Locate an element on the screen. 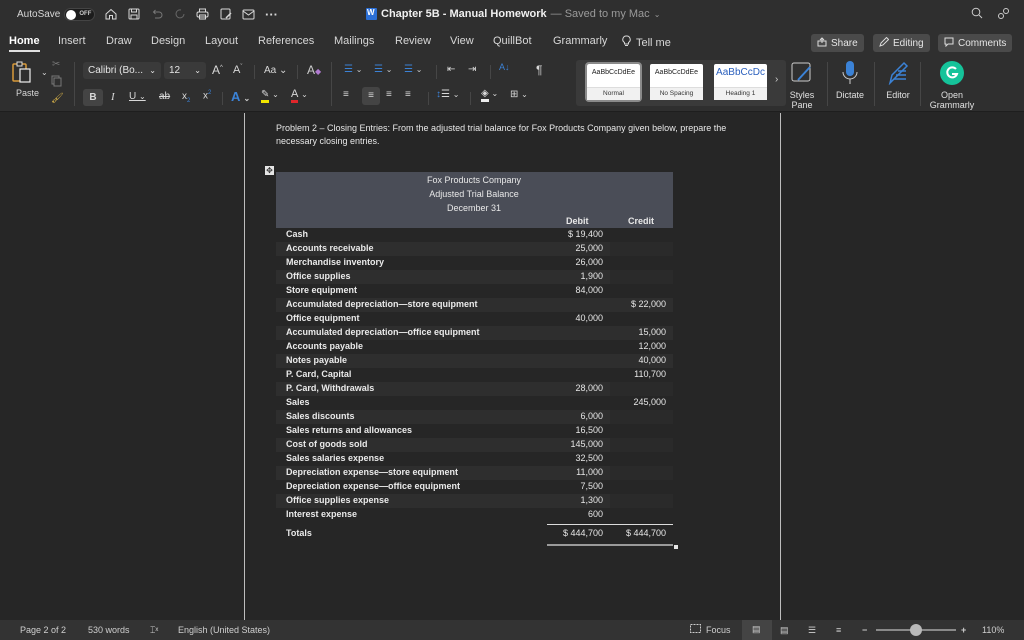 This screenshot has width=1024, height=640. open-grammarly-button: Open Grammarly is located at coordinates (952, 85).